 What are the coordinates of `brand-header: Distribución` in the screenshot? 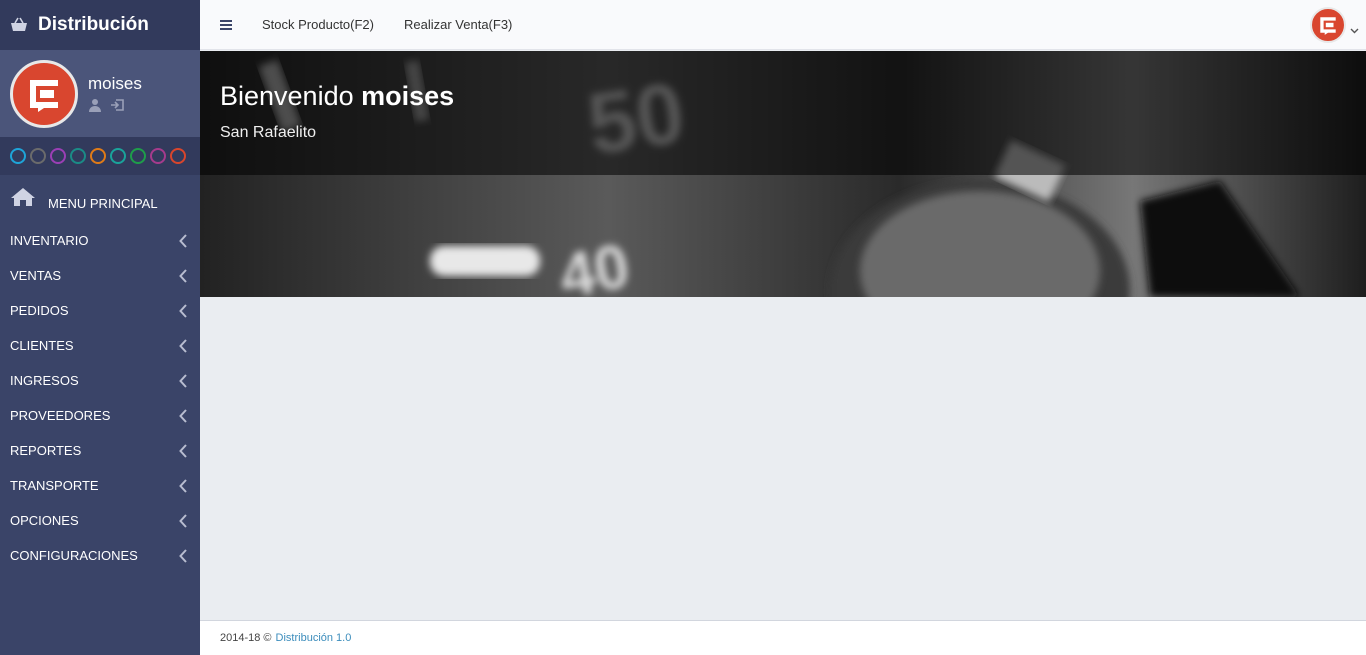 It's located at (100, 25).